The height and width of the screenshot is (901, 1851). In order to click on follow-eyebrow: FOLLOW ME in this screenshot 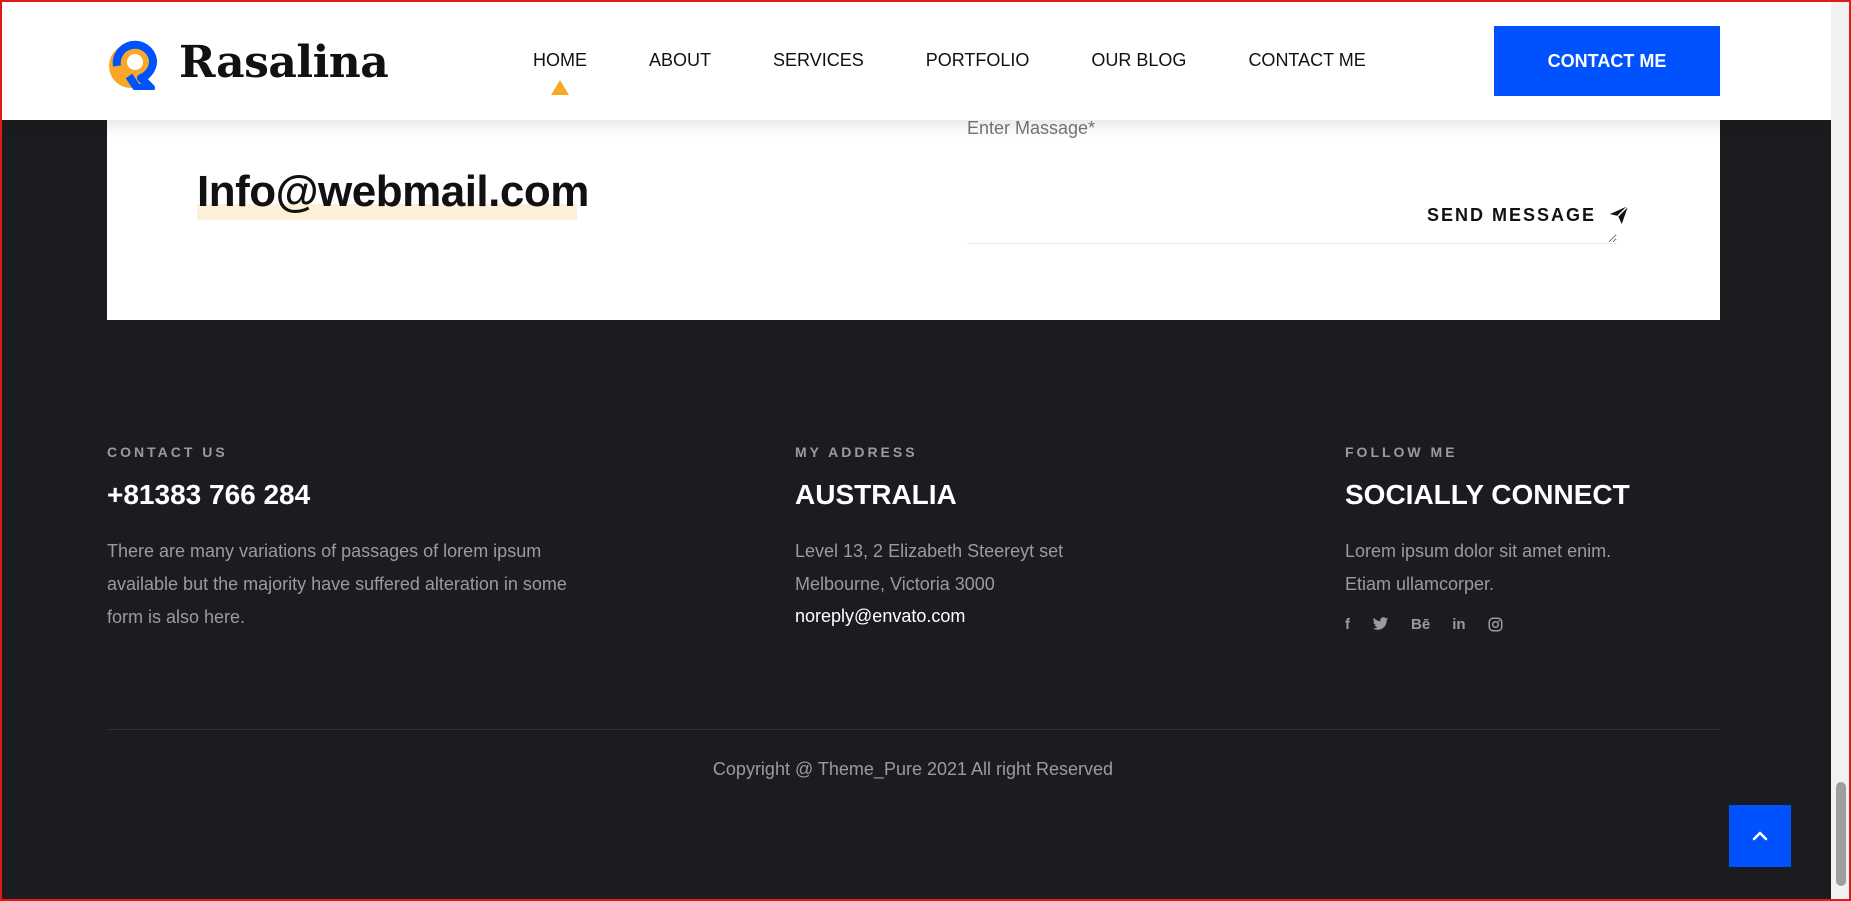, I will do `click(1401, 452)`.